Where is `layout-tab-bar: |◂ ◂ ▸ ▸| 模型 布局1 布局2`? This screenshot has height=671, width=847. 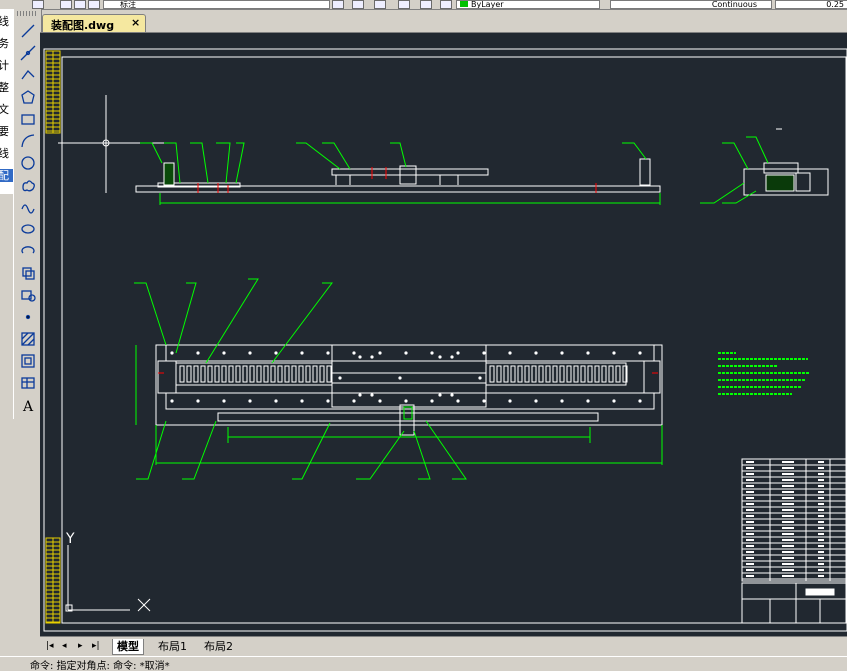 layout-tab-bar: |◂ ◂ ▸ ▸| 模型 布局1 布局2 is located at coordinates (443, 646).